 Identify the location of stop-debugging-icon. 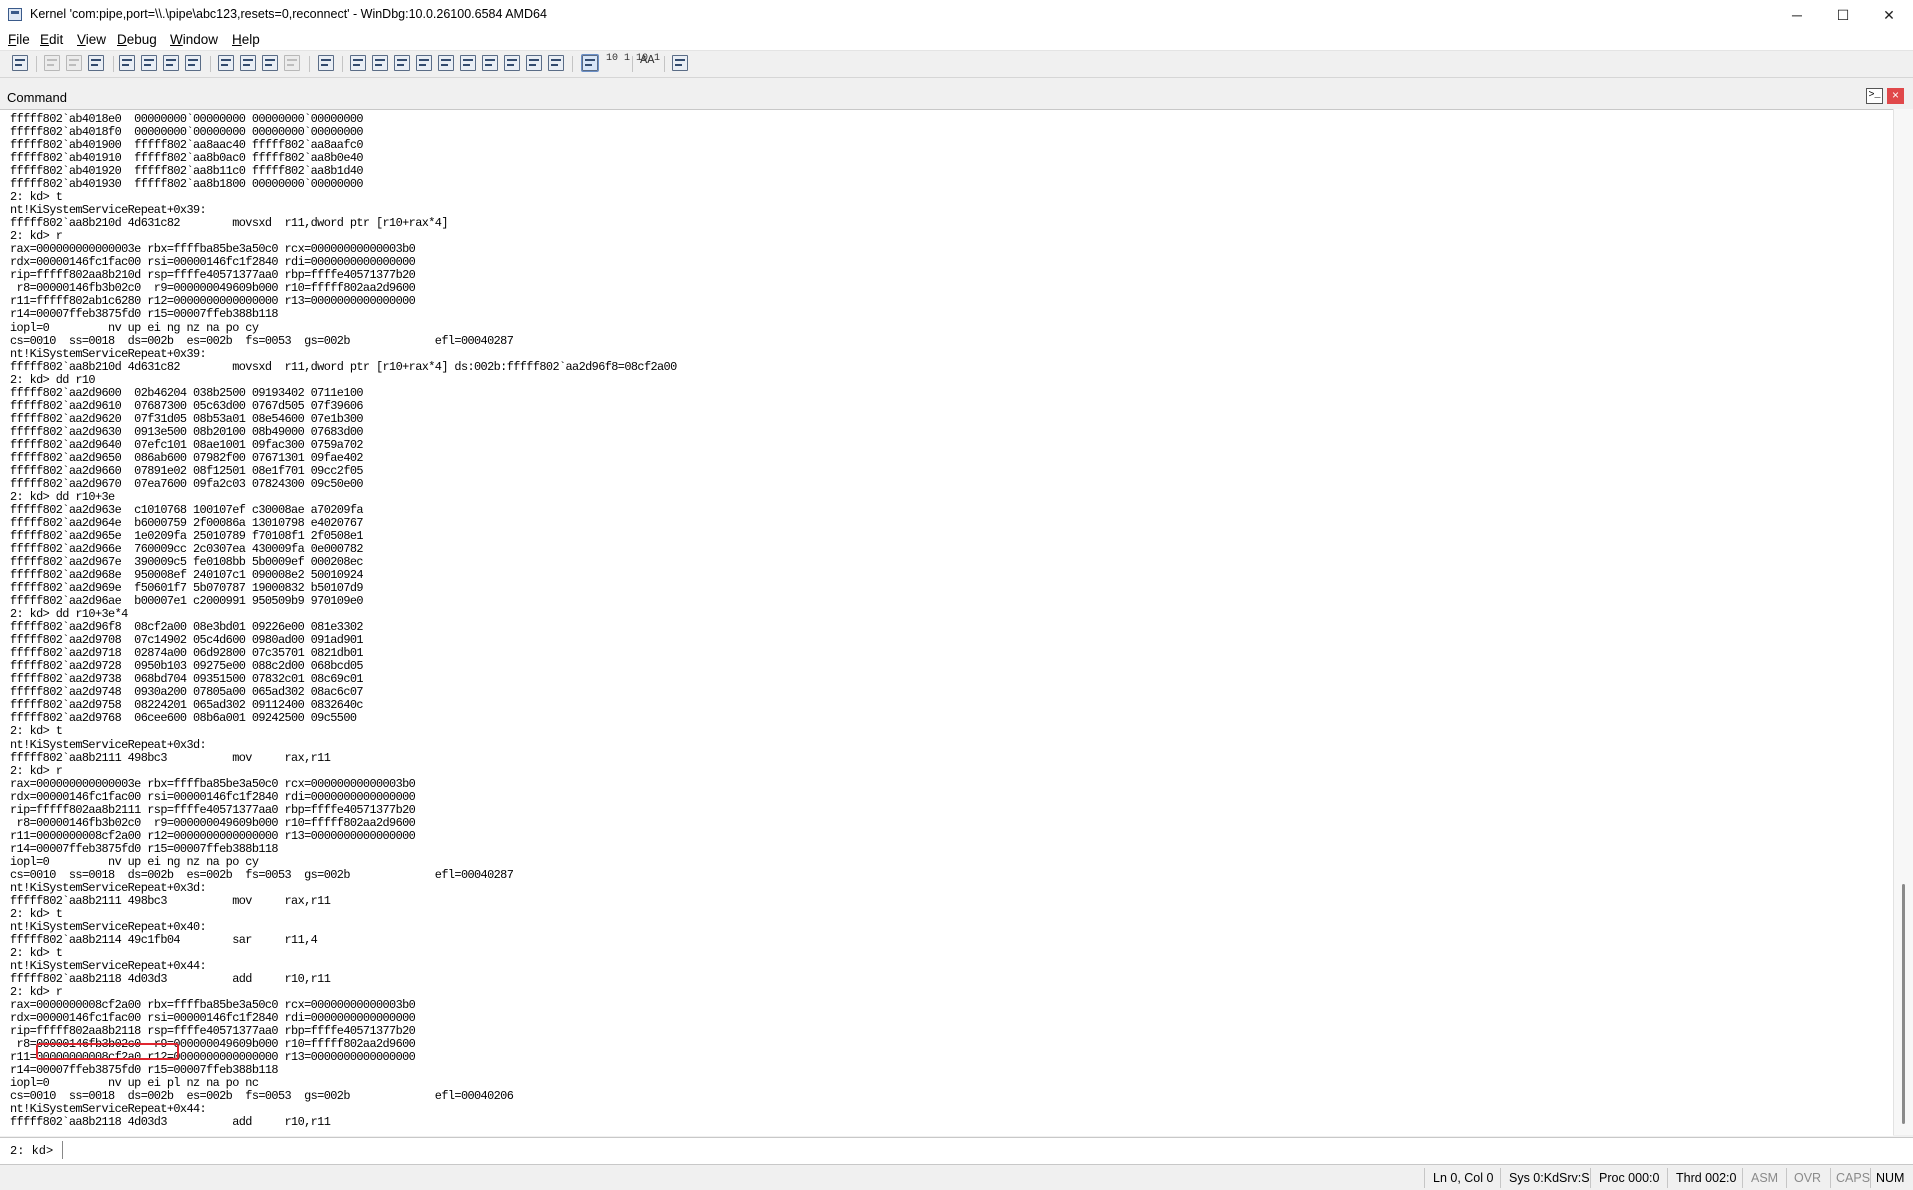
(171, 63).